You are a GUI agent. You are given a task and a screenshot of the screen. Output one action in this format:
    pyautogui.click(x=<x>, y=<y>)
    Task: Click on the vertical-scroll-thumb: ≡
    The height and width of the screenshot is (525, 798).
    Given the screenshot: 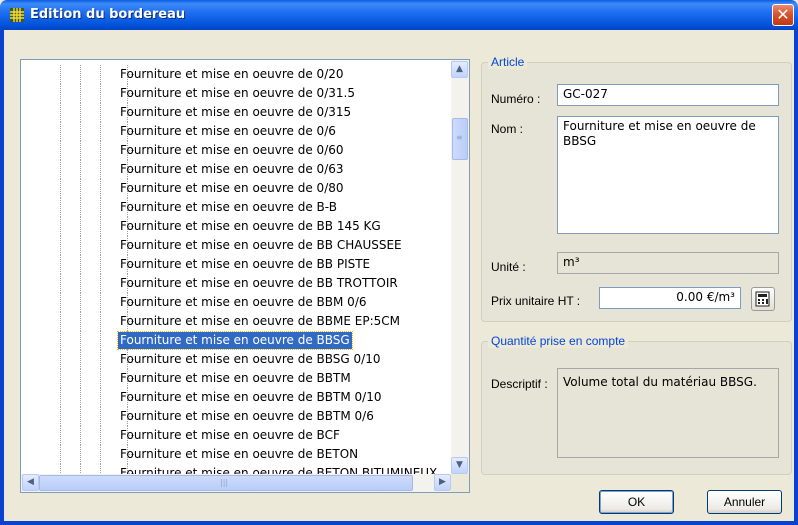 What is the action you would take?
    pyautogui.click(x=460, y=139)
    